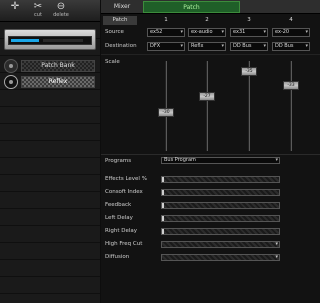 Image resolution: width=320 pixels, height=303 pixels. Describe the element at coordinates (58, 82) in the screenshot. I see `slot-label: Reflex` at that location.